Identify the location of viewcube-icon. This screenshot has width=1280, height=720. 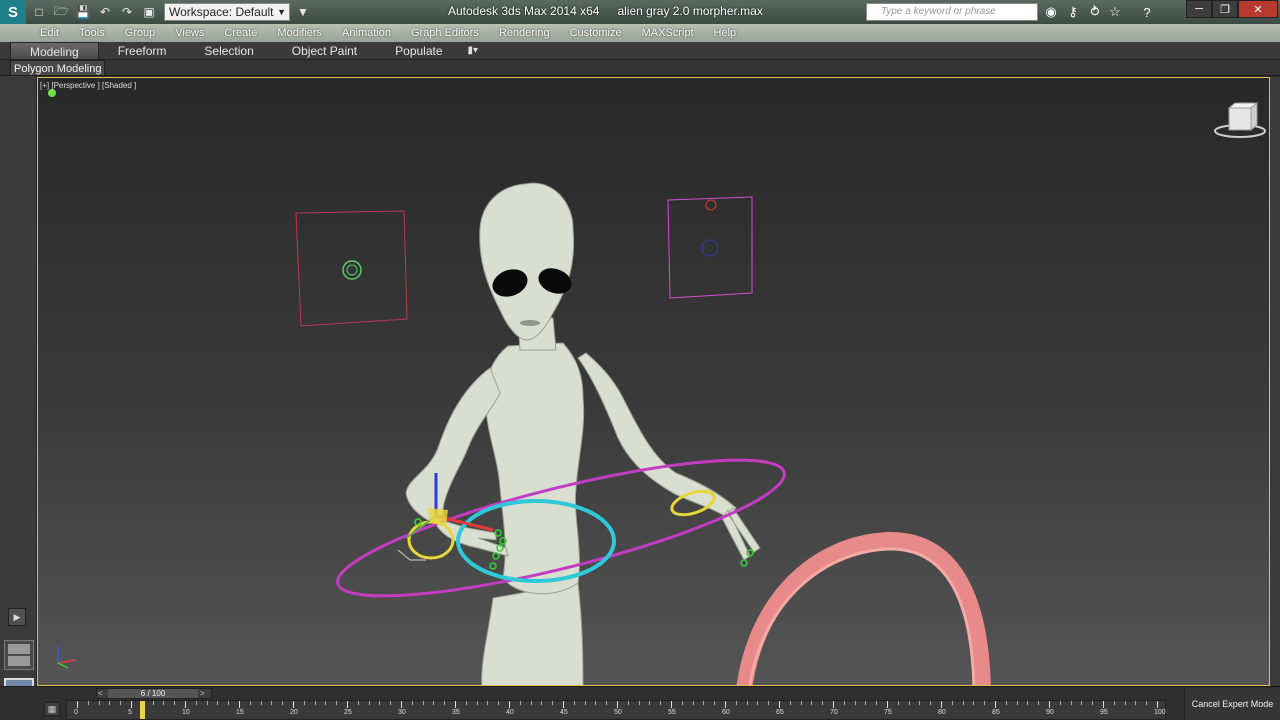
(1240, 119).